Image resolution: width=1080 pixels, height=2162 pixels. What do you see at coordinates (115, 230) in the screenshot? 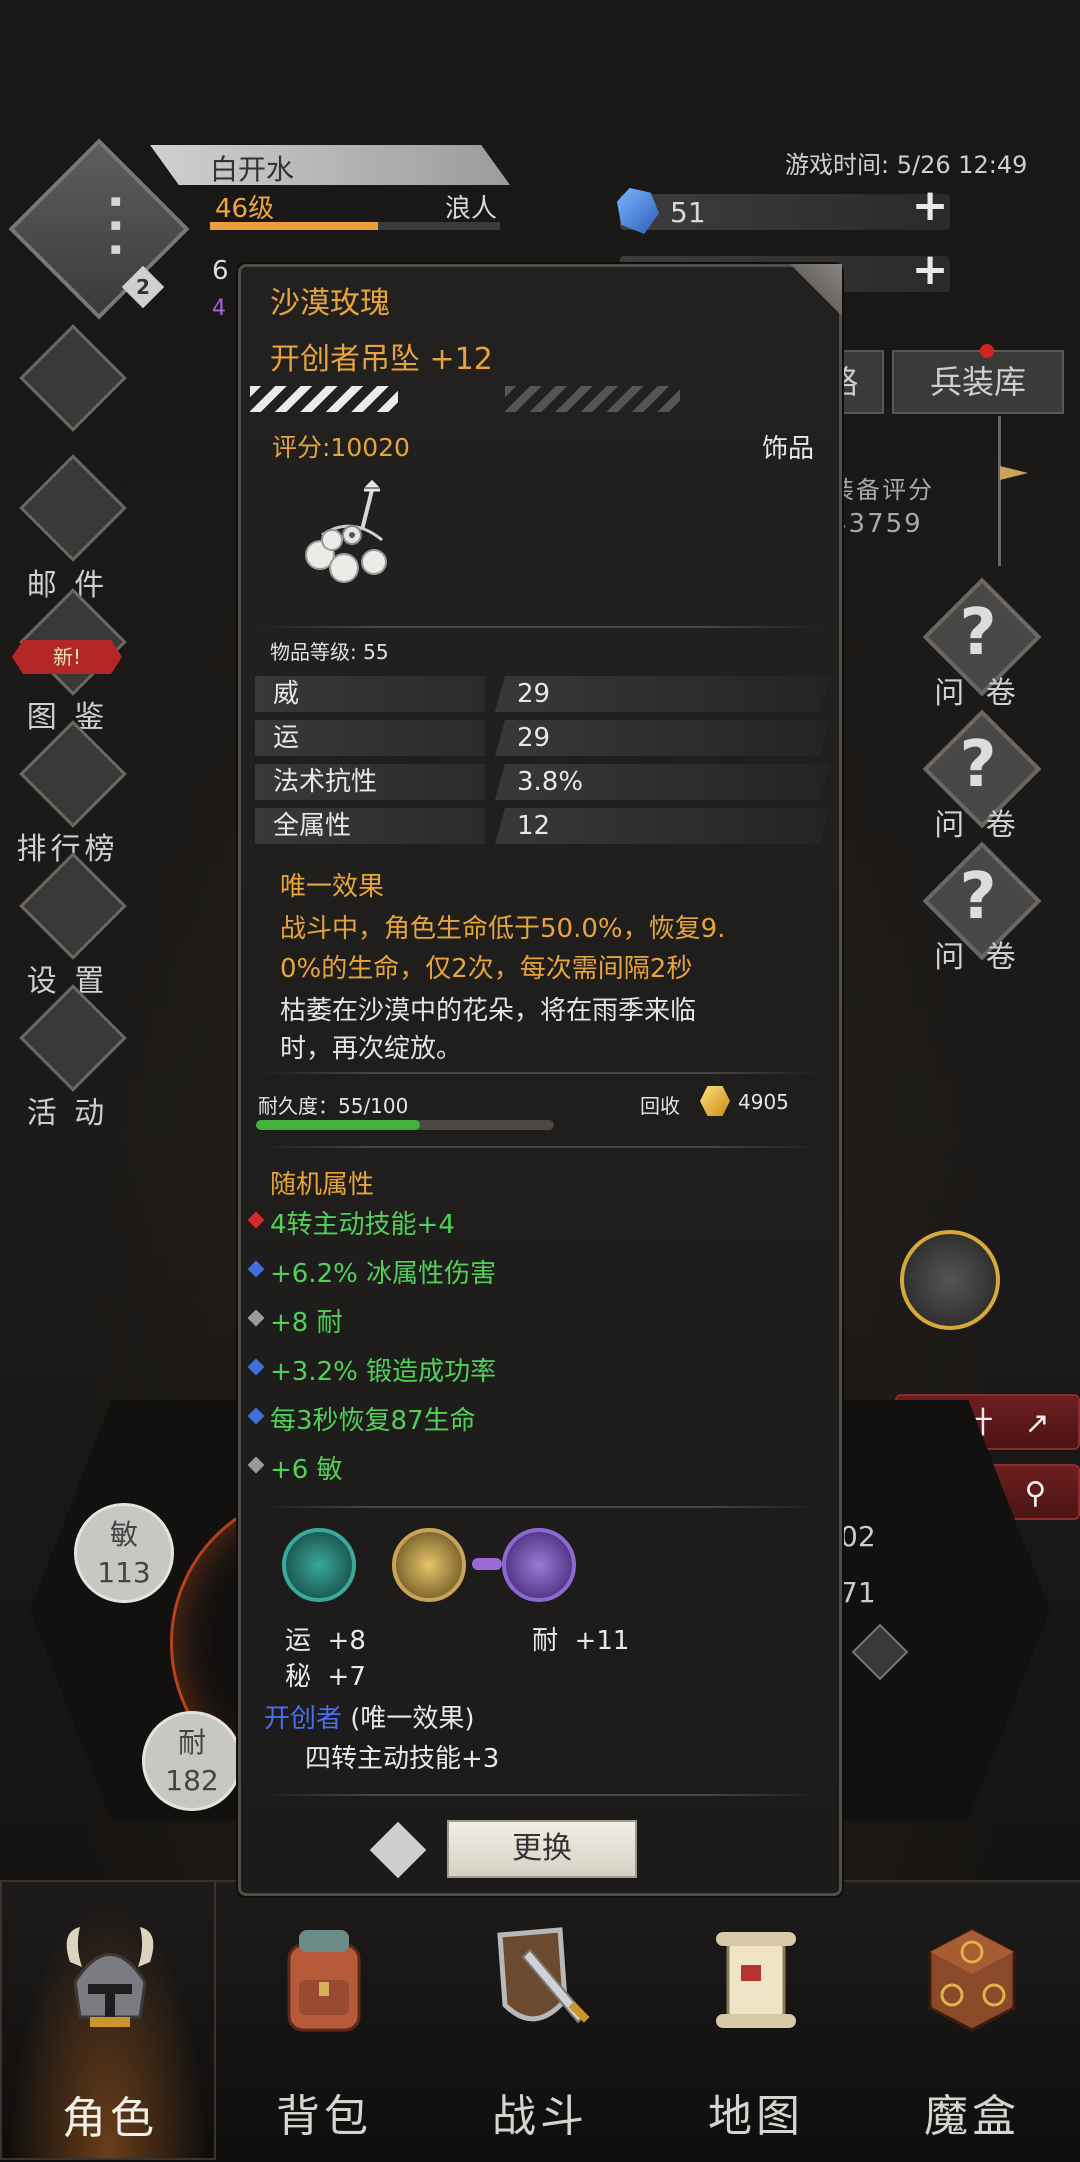
I see `class-emblem-icon: ⫶` at bounding box center [115, 230].